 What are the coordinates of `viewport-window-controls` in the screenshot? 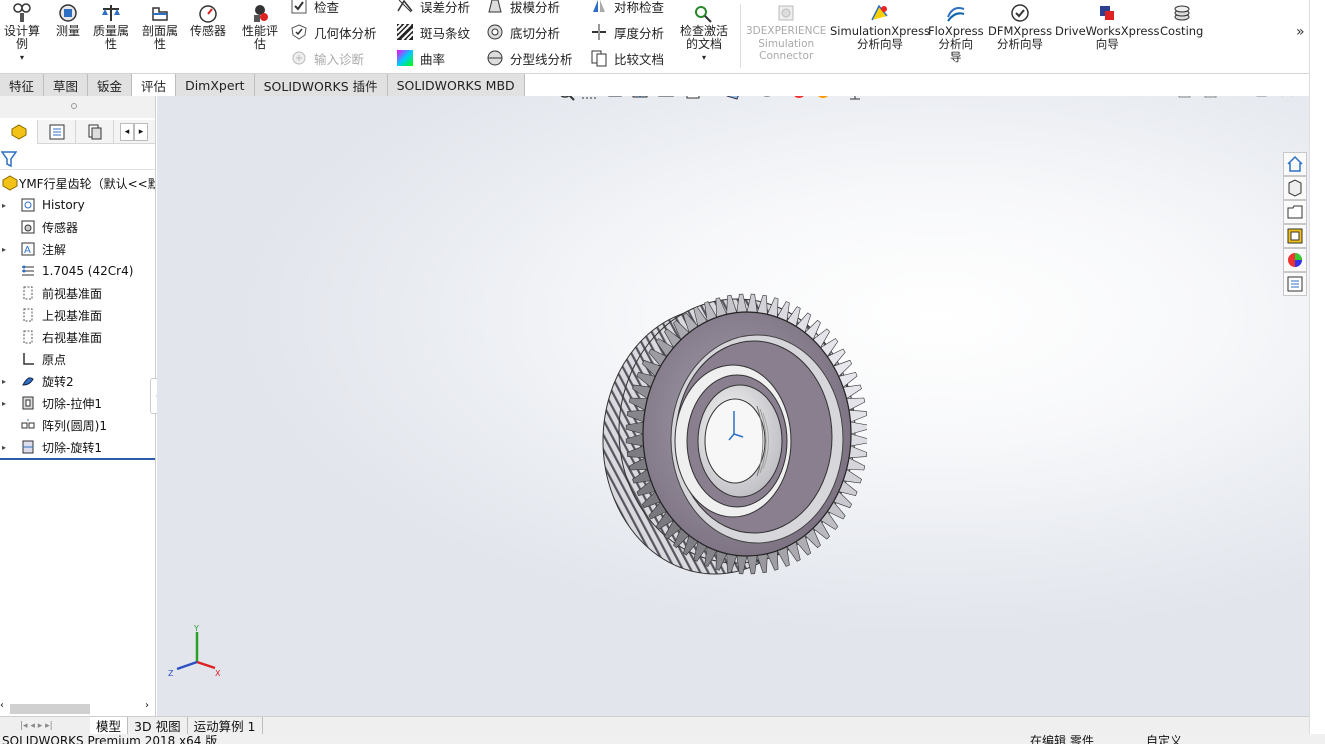 It's located at (1239, 98).